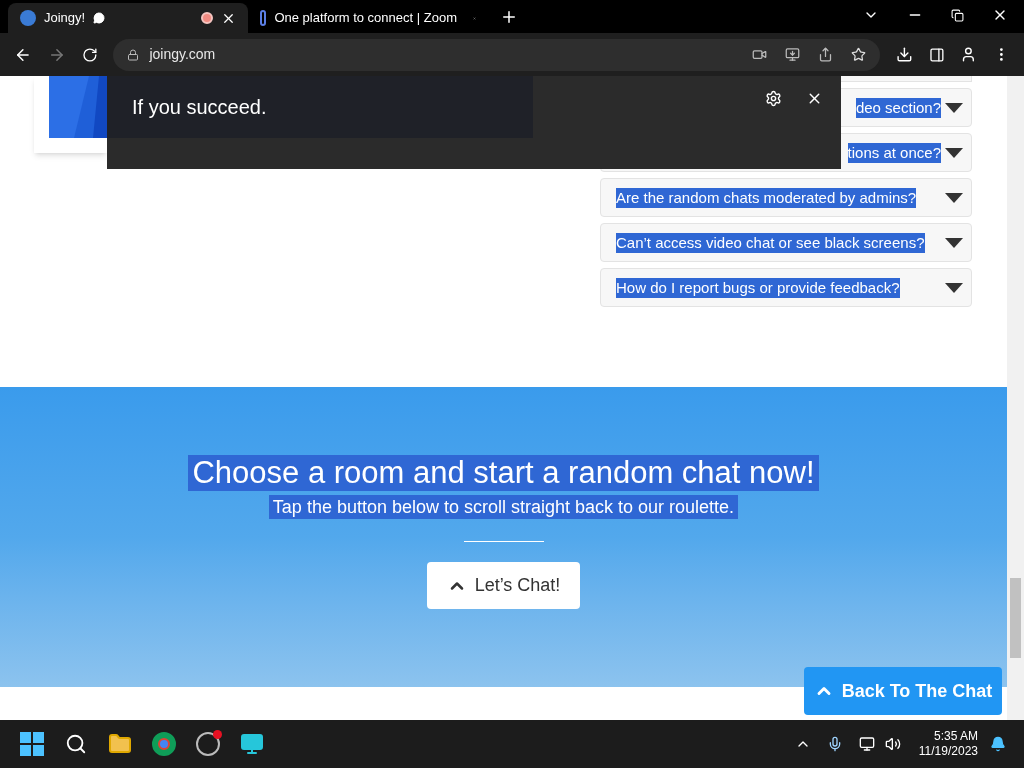 This screenshot has width=1024, height=768. I want to click on network-icon, so click(866, 744).